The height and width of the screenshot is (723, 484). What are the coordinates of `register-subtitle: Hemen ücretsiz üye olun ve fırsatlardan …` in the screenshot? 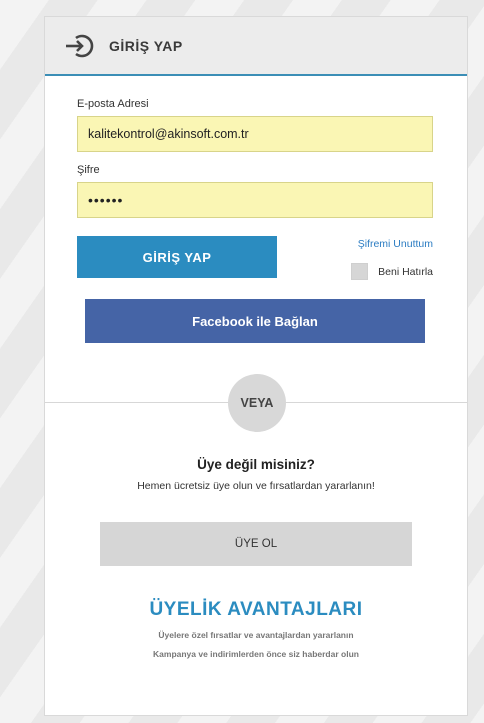 It's located at (256, 486).